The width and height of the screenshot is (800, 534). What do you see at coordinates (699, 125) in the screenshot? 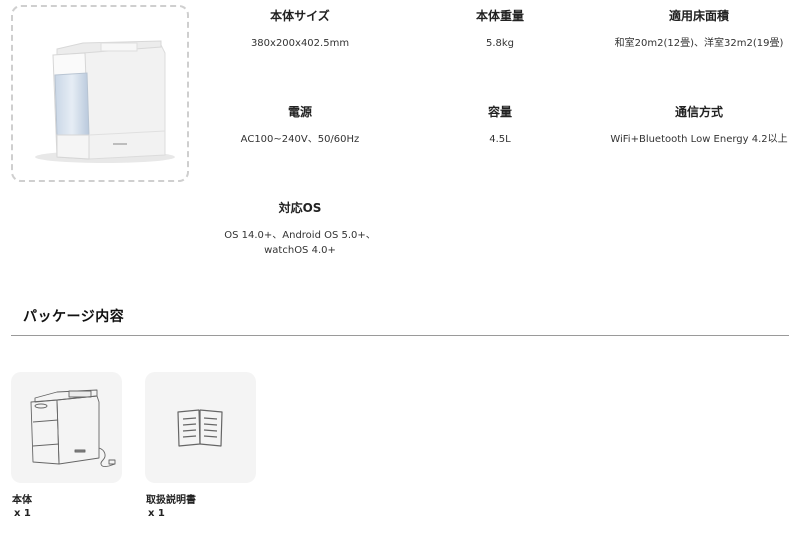
I see `spec-connectivity: 通信方式 WiFi+Bluetooth Low Energy 4.2以上` at bounding box center [699, 125].